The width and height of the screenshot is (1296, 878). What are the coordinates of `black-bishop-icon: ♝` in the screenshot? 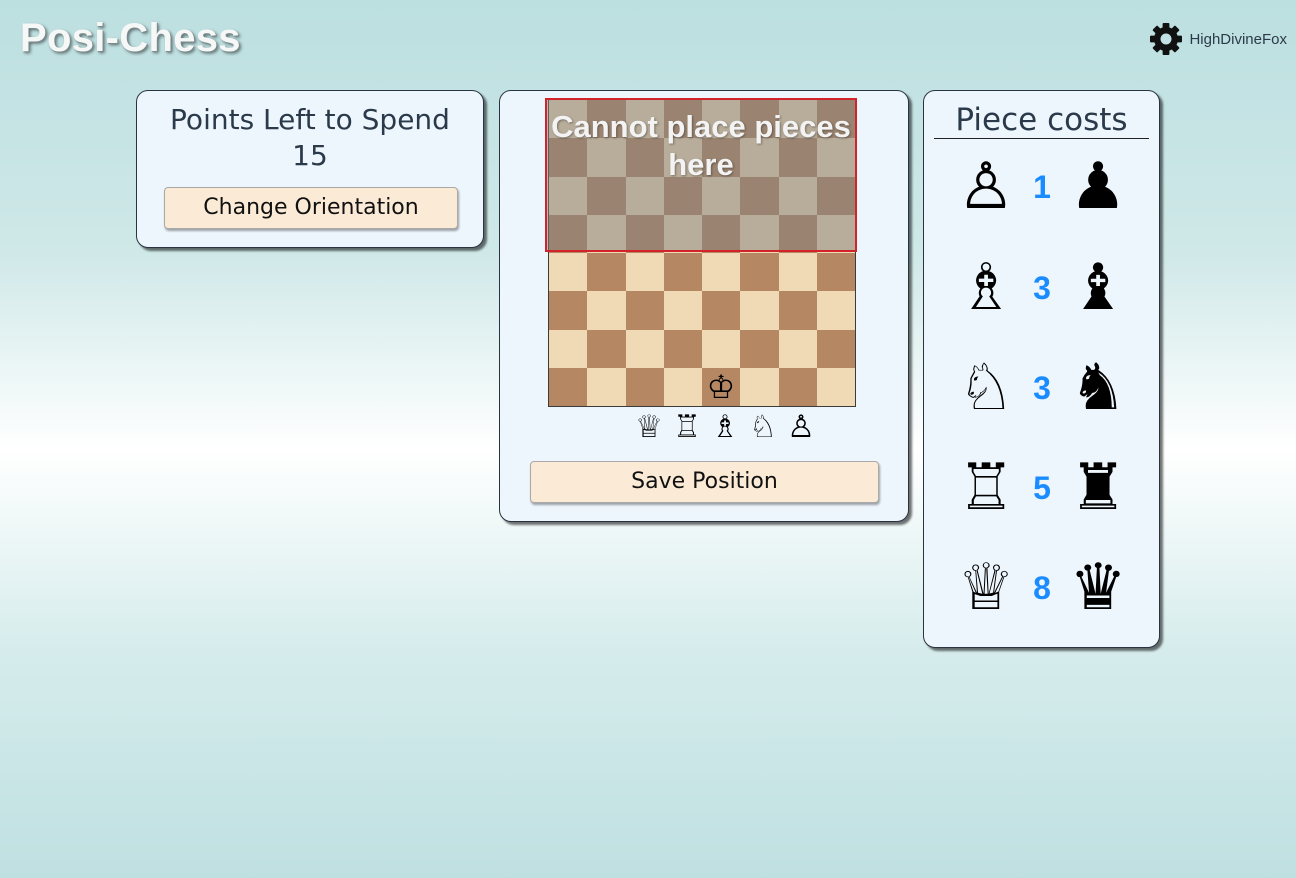 It's located at (1098, 288).